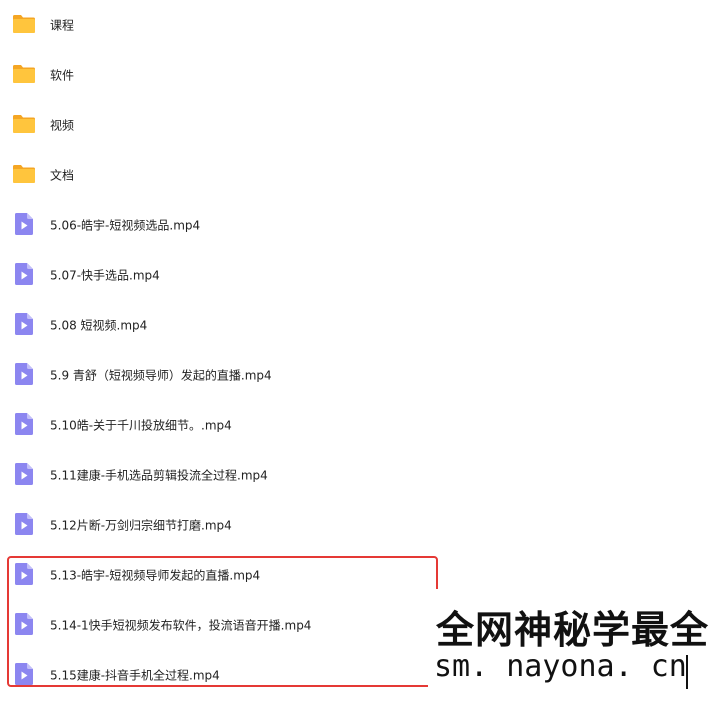  Describe the element at coordinates (573, 630) in the screenshot. I see `watermark-title: 全网神秘学最全` at that location.